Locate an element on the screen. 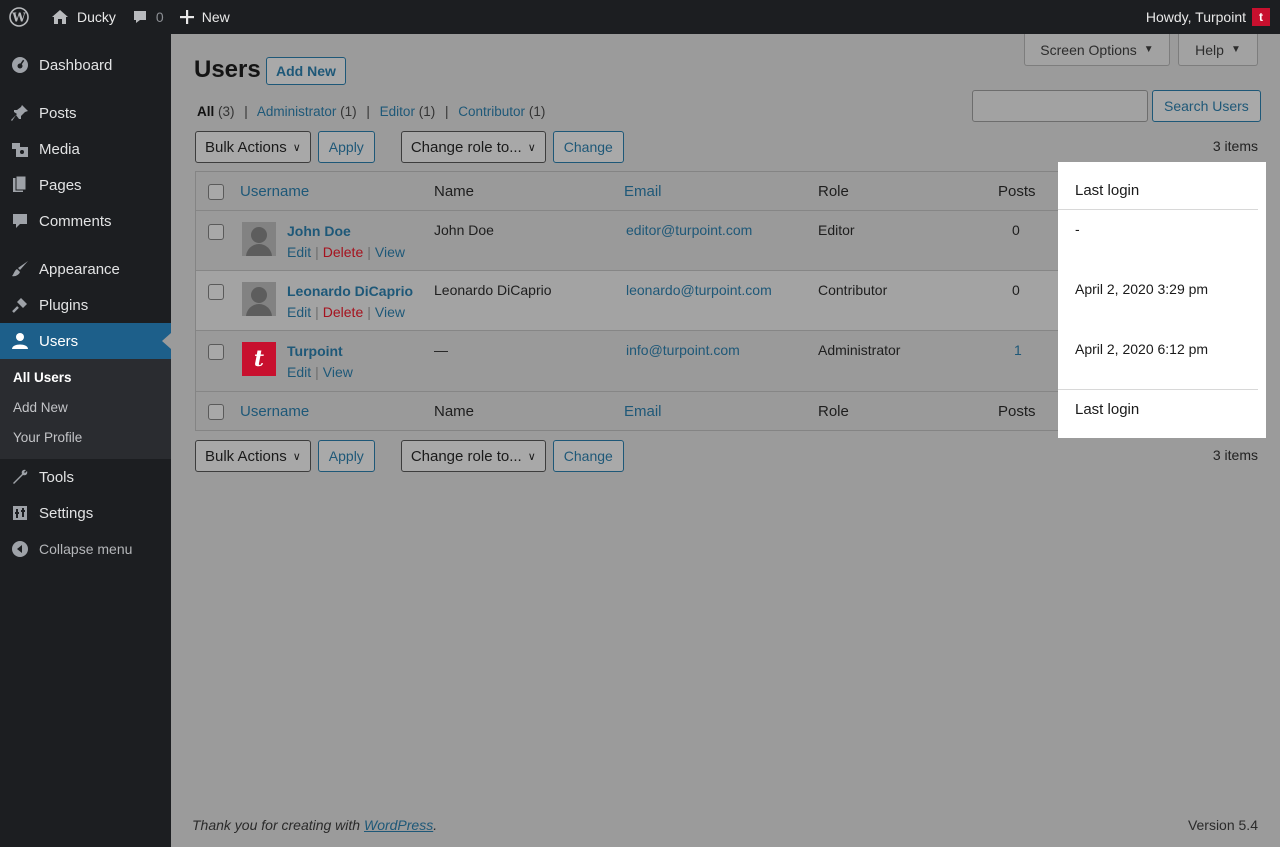  username-link: Turpoint is located at coordinates (315, 351).